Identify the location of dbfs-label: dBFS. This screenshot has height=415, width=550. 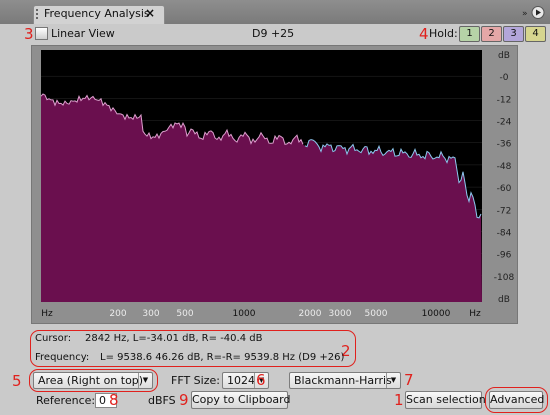
(162, 400).